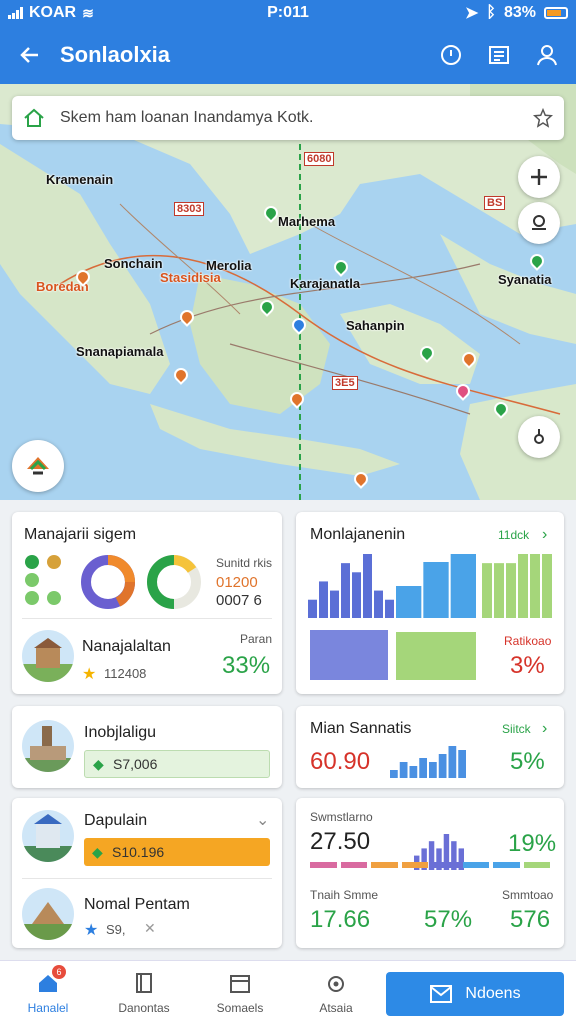 The image size is (576, 1024). What do you see at coordinates (244, 563) in the screenshot?
I see `legend-label: Sunitd rkis` at bounding box center [244, 563].